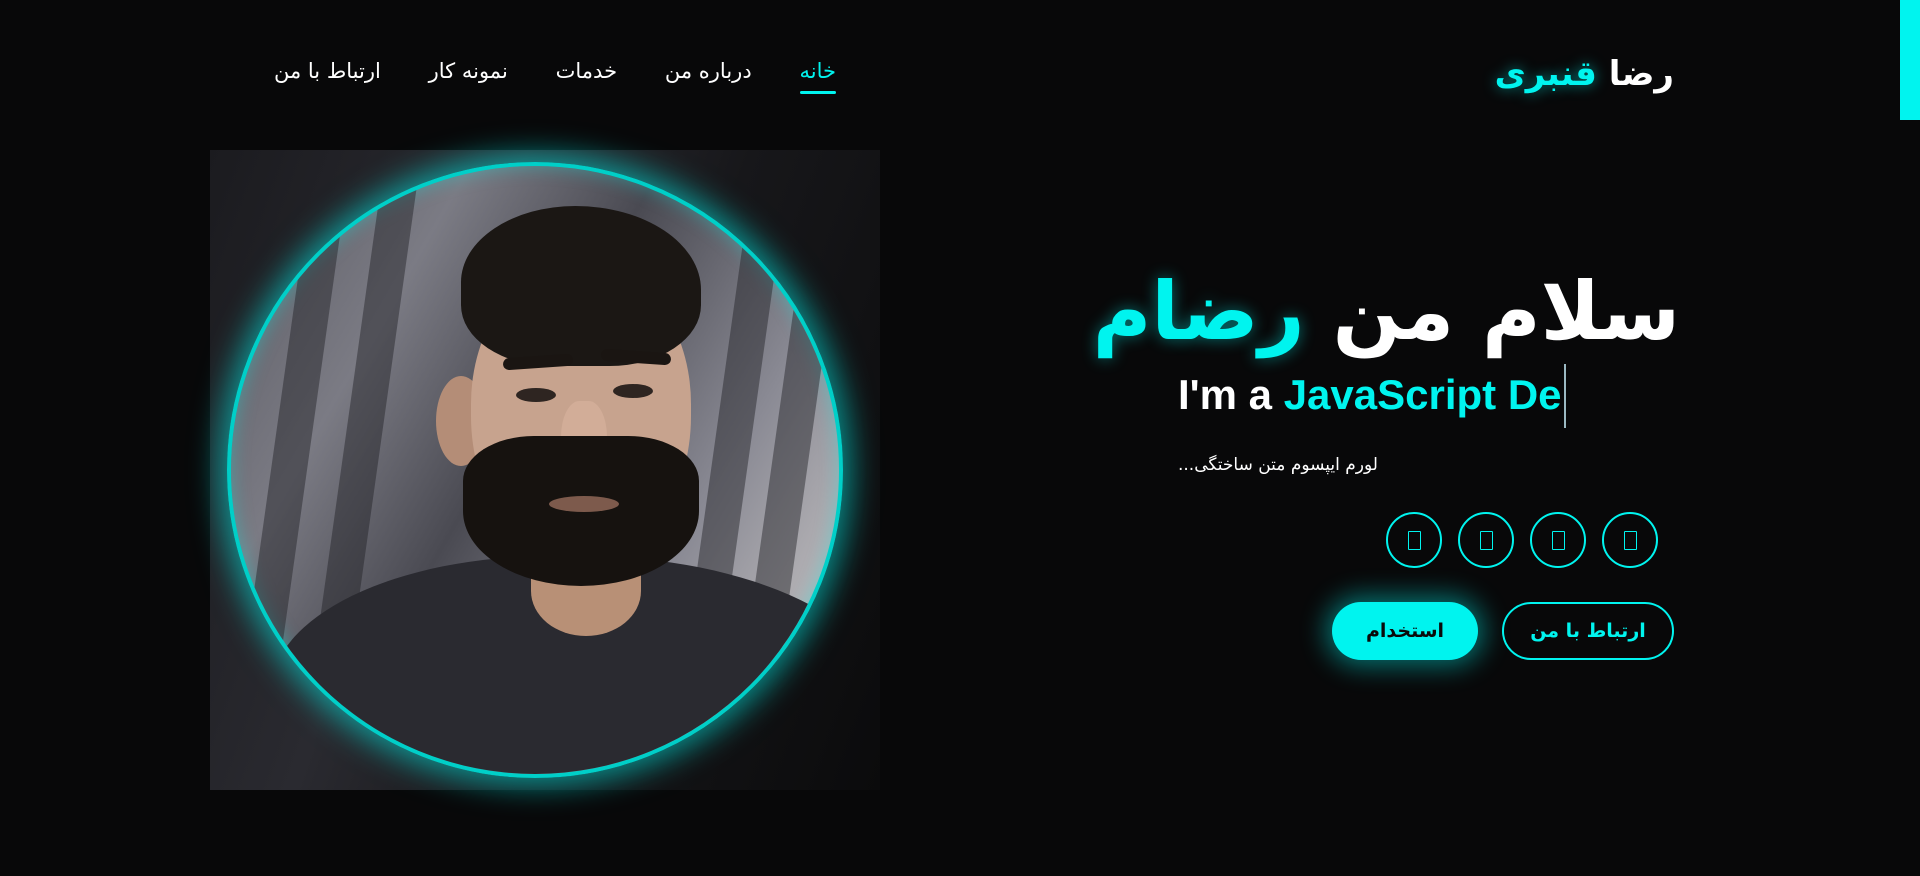  What do you see at coordinates (1506, 311) in the screenshot?
I see `hero-greeting: سلام من` at bounding box center [1506, 311].